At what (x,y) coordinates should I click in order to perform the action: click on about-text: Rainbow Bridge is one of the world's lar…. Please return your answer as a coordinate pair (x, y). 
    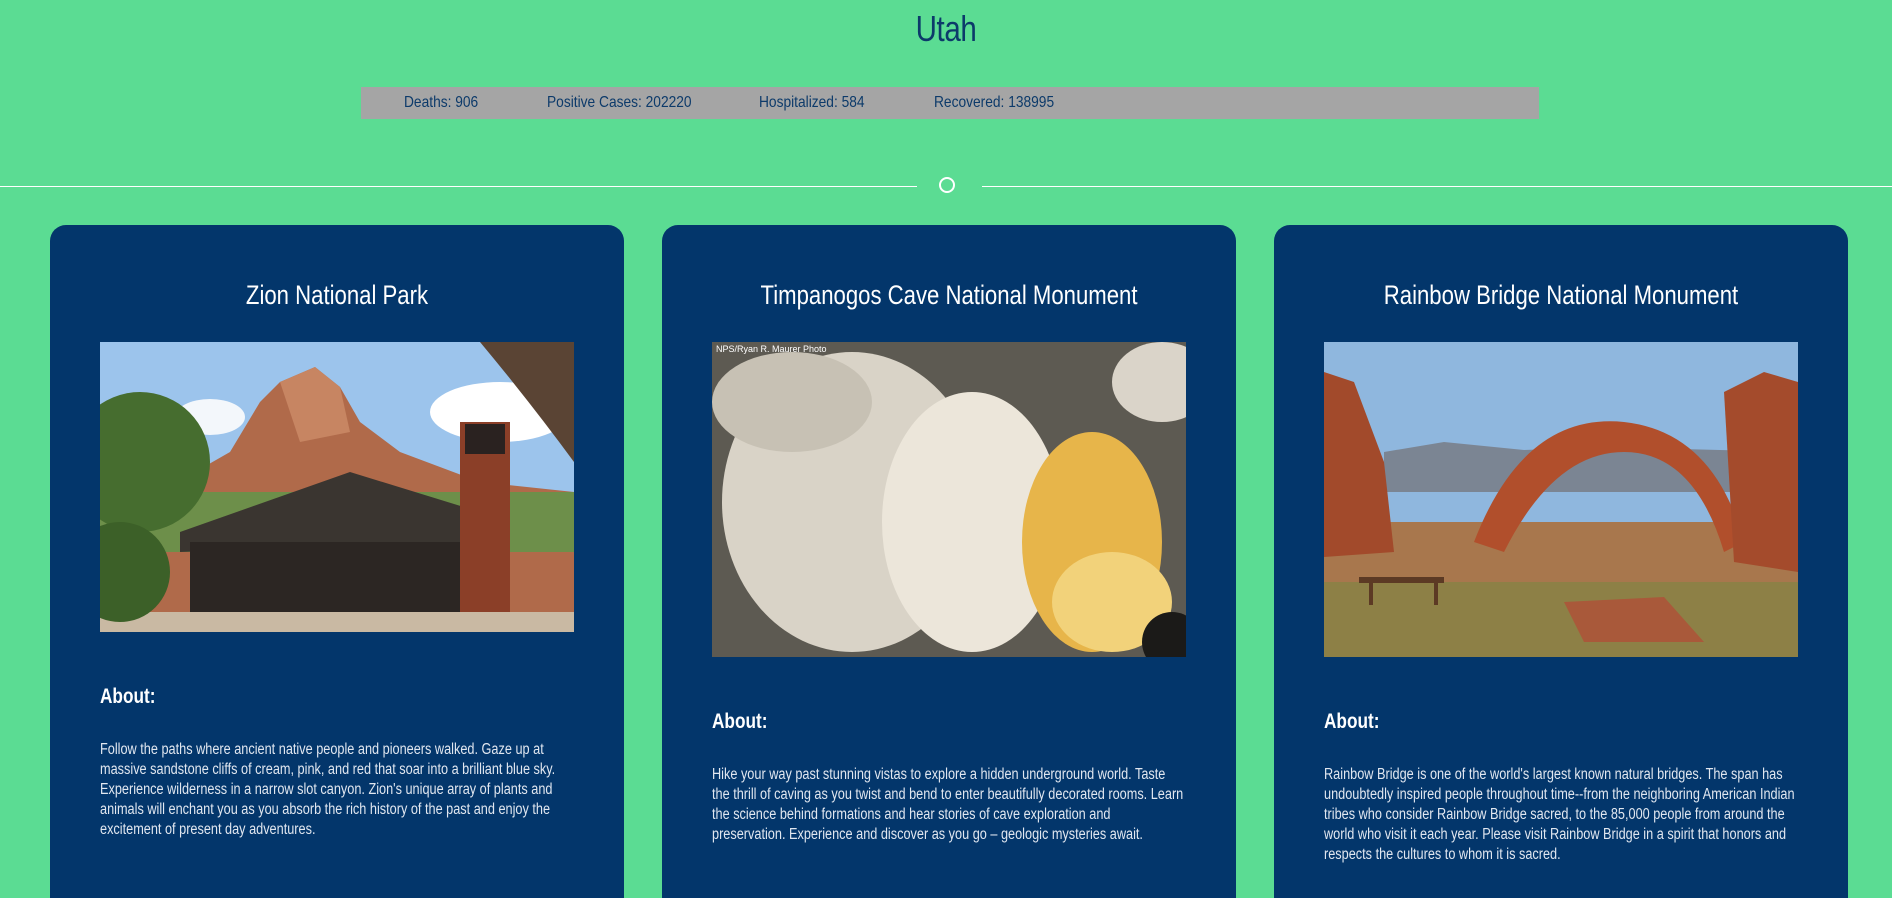
    Looking at the image, I should click on (1559, 814).